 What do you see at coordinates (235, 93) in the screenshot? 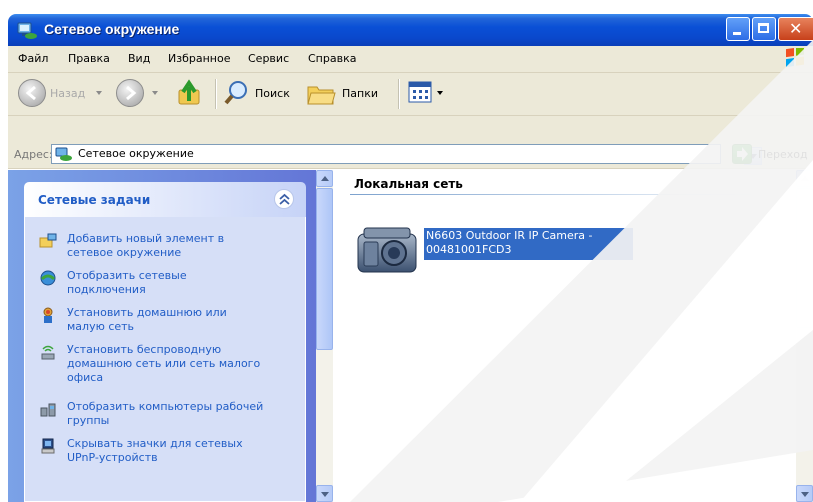
I see `search-icon` at bounding box center [235, 93].